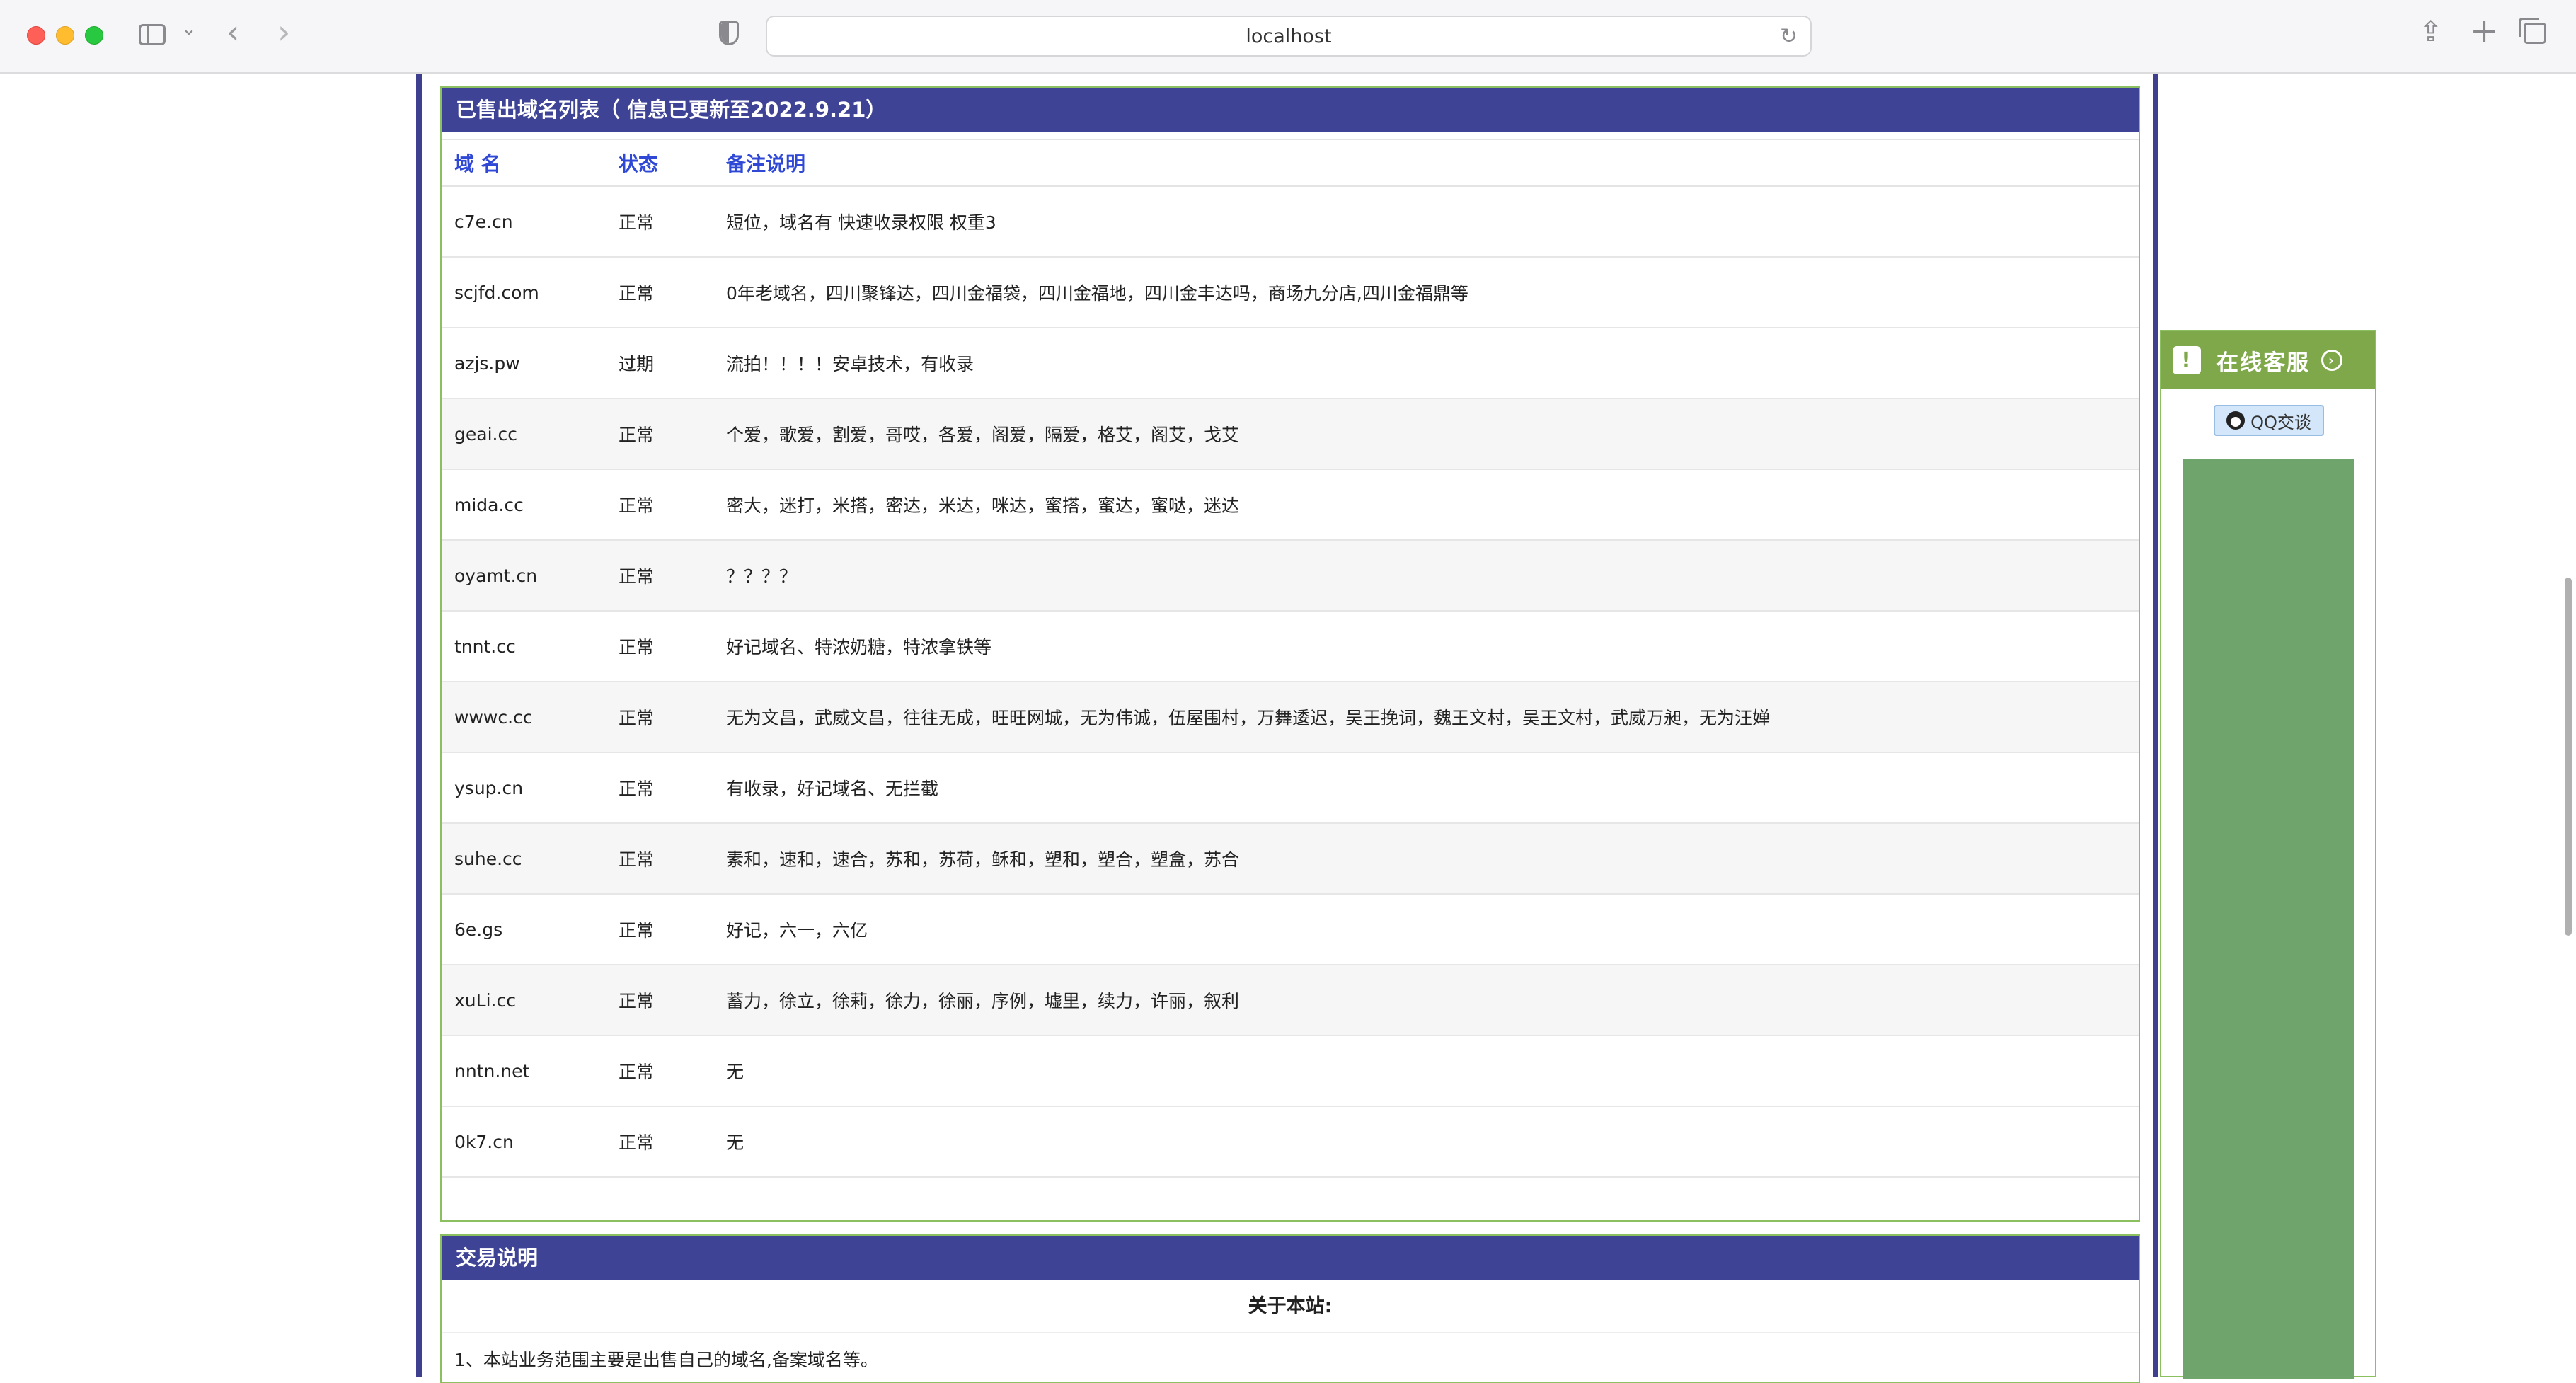  I want to click on share-icon: ⇪, so click(2431, 32).